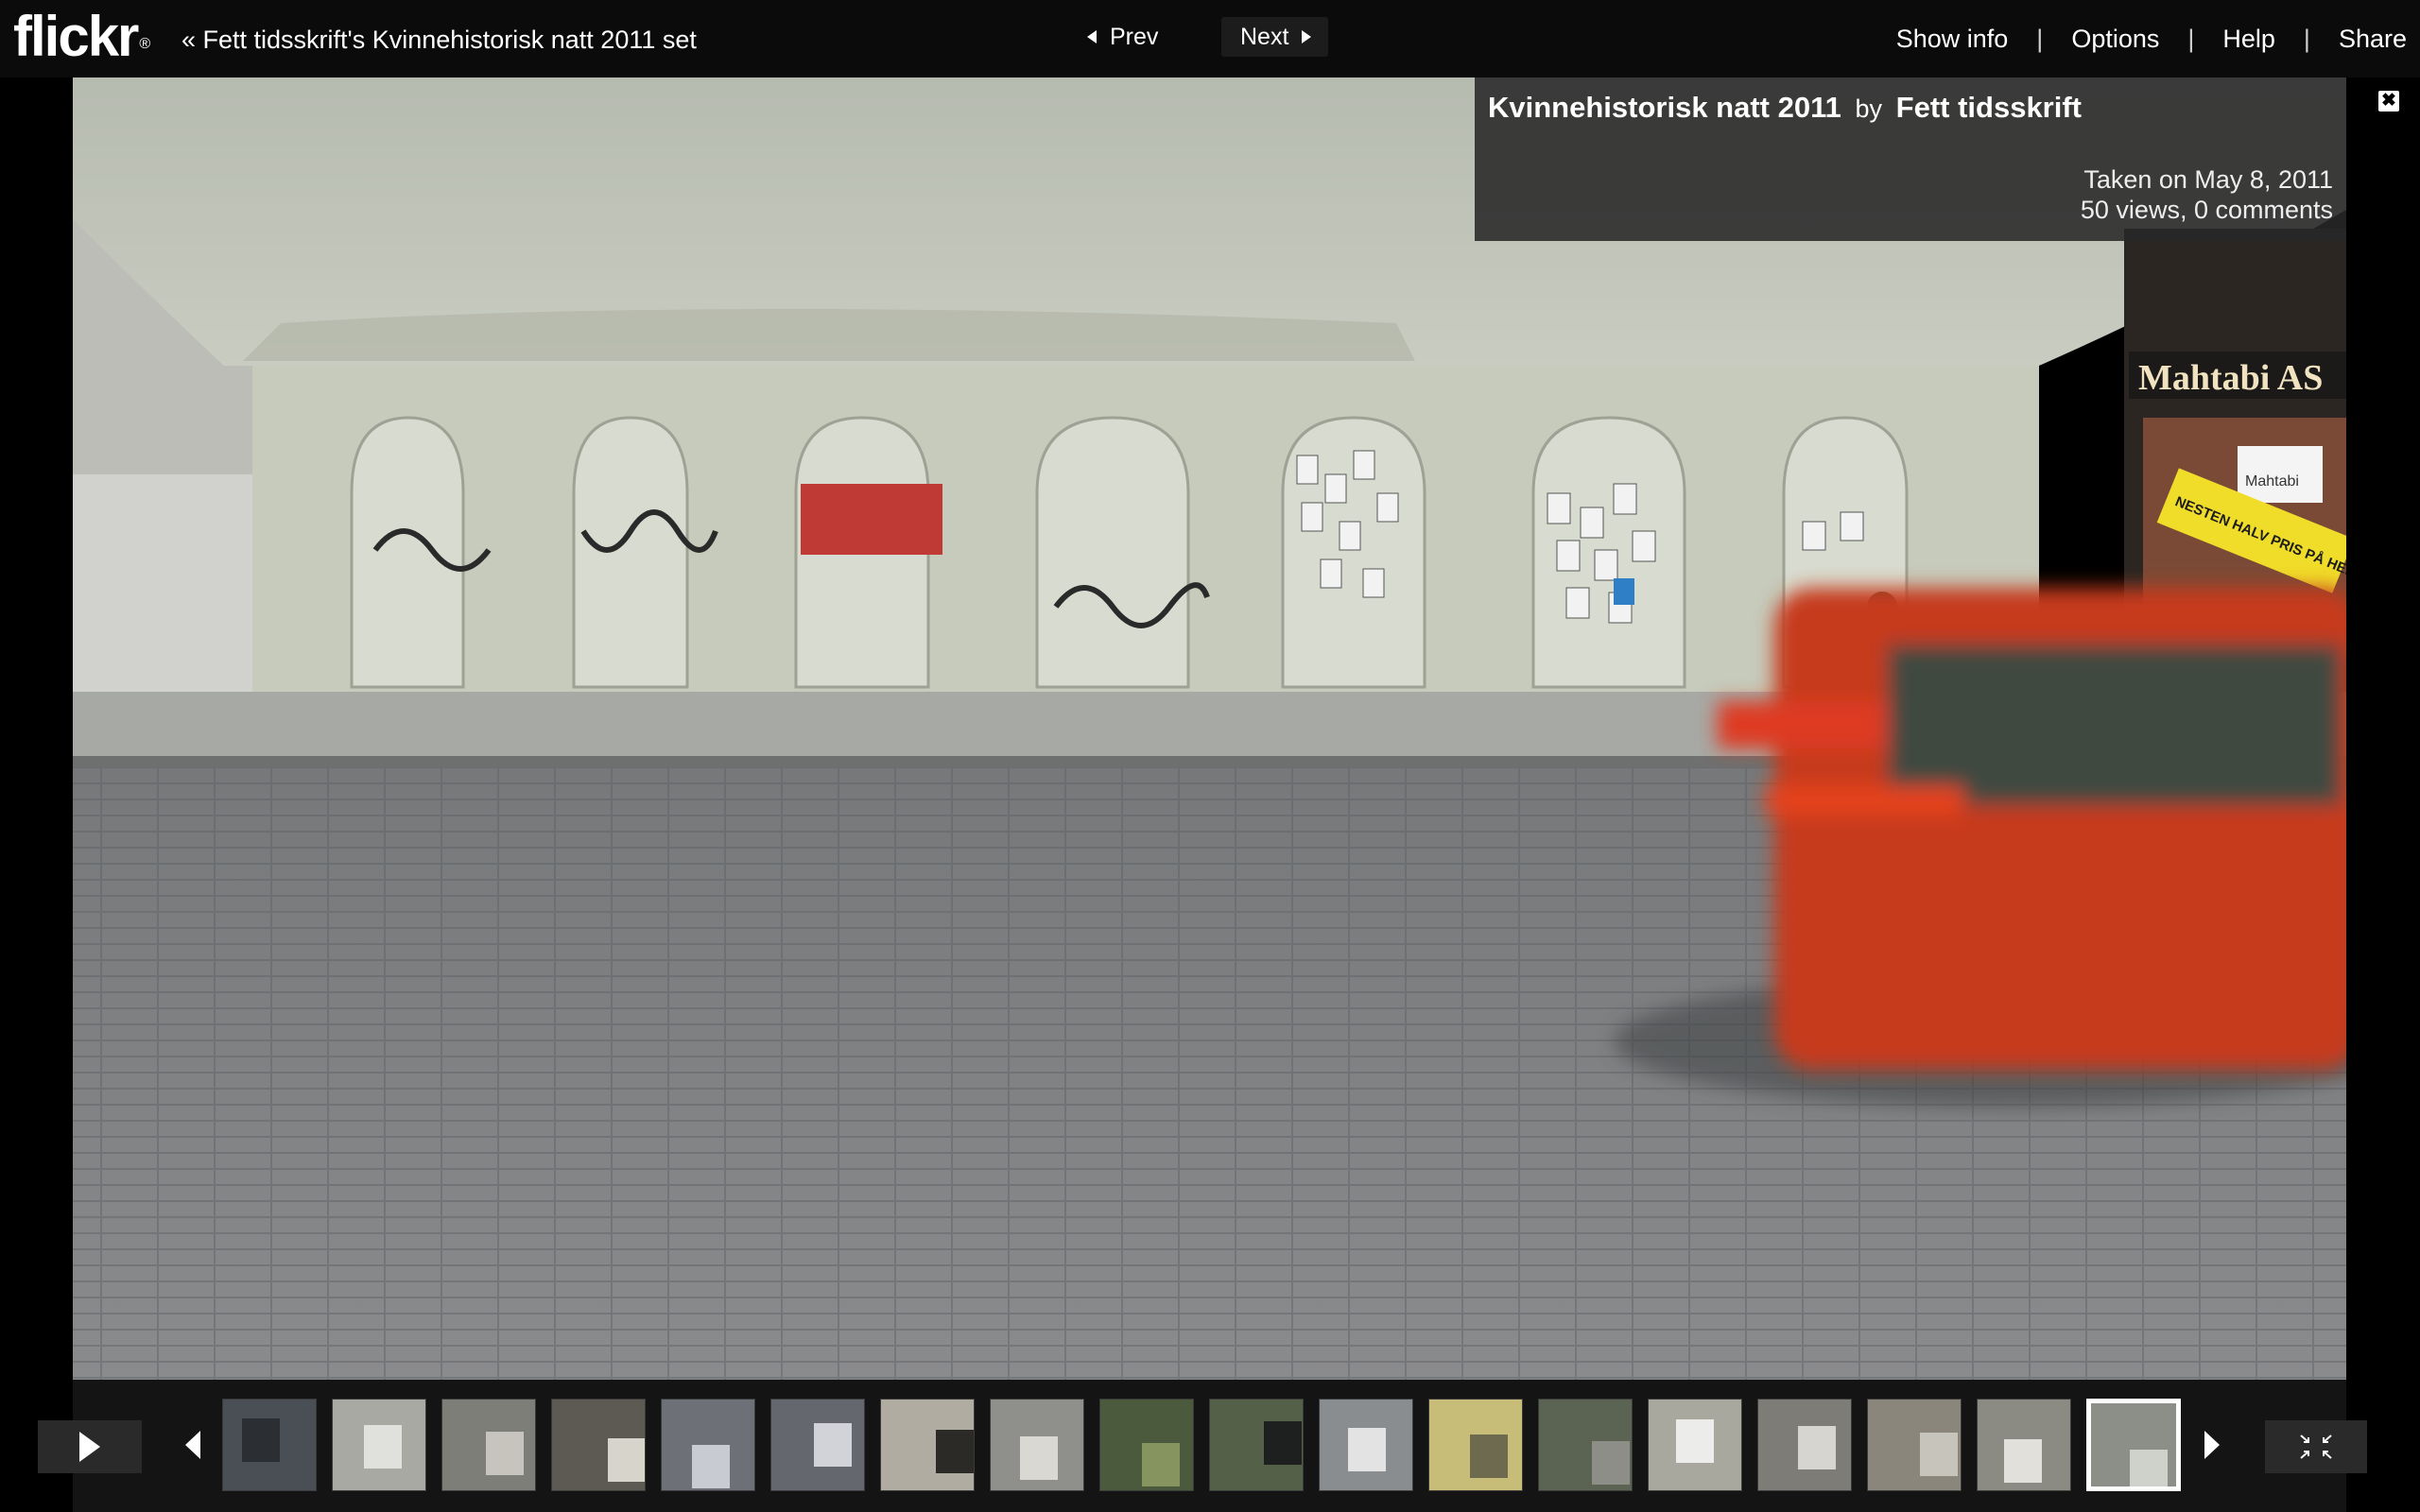  I want to click on arrow-left-icon, so click(193, 1445).